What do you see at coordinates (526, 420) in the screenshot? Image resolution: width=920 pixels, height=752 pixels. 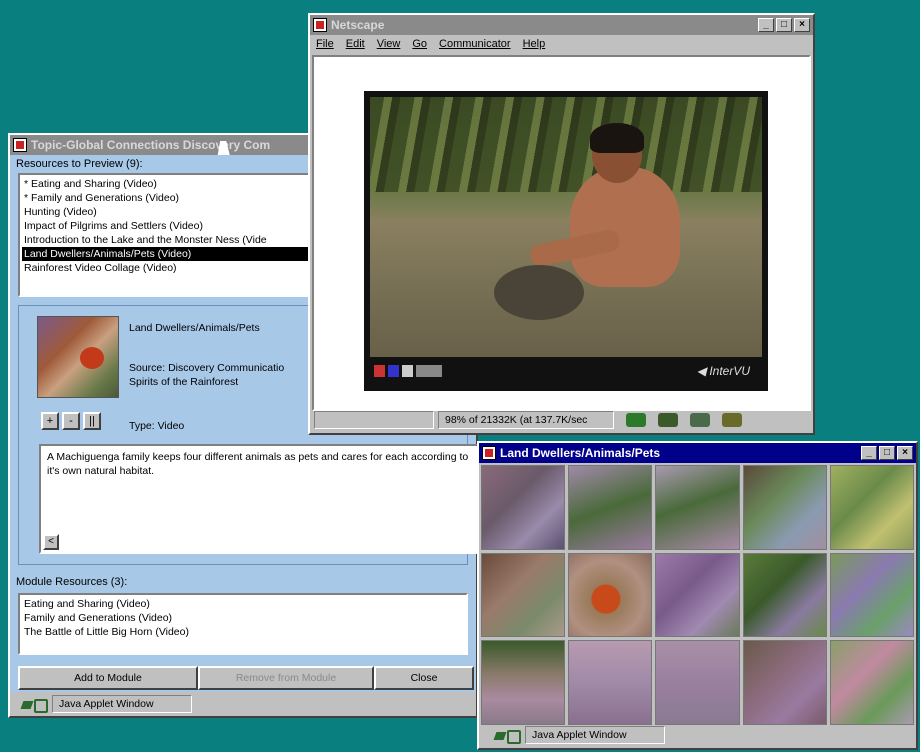 I see `download-status: 98% of 21332K (at 137.7K/sec` at bounding box center [526, 420].